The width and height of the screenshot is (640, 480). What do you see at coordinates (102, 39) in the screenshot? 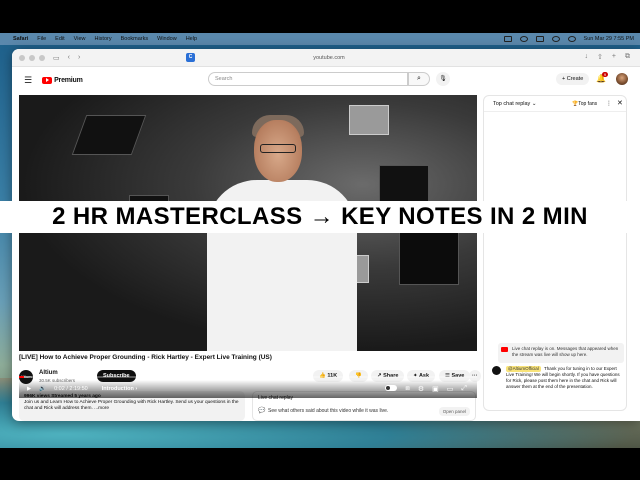
I see `menu-history: History` at bounding box center [102, 39].